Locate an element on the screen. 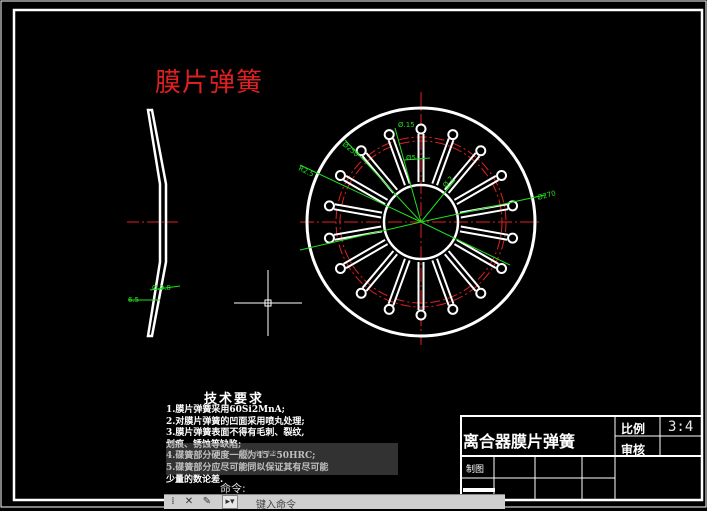 Image resolution: width=707 pixels, height=511 pixels. title-block-part-name: 离合器膜片弹簧 is located at coordinates (519, 441).